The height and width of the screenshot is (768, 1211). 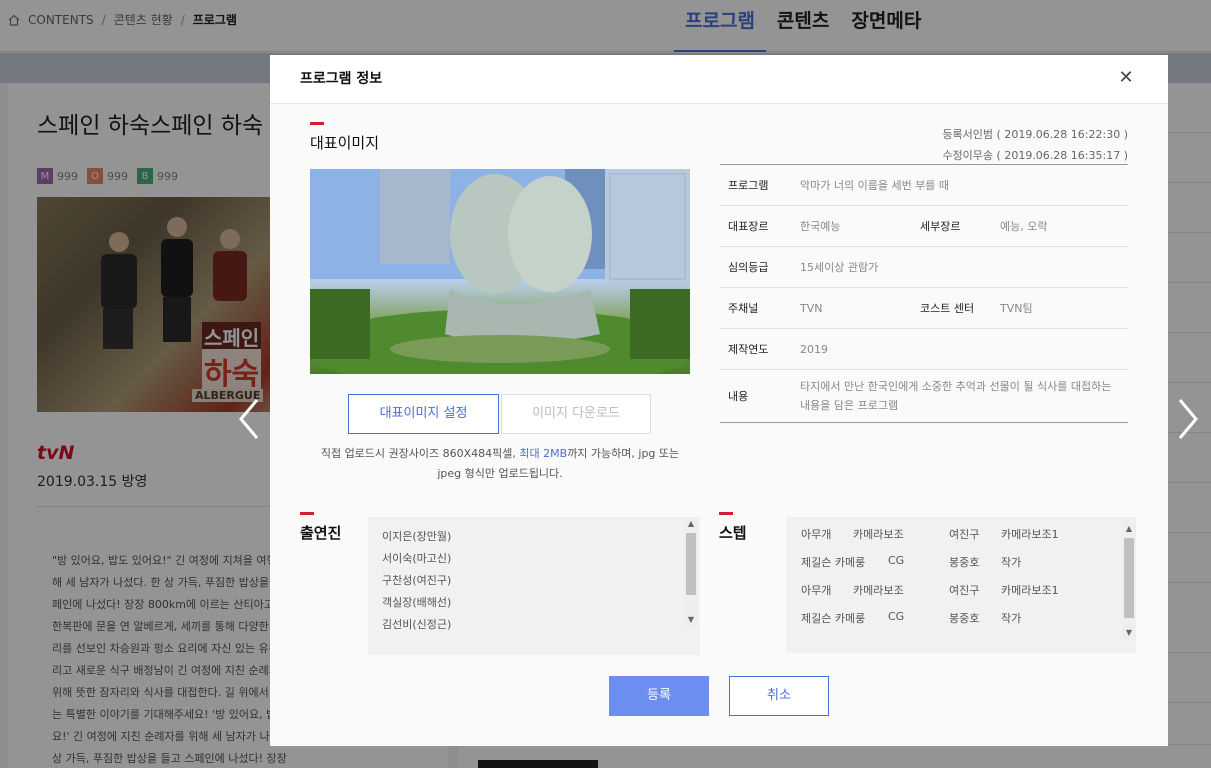 I want to click on info-row-channel: 주채널 TVN 코스트 센터 TVN팀, so click(x=924, y=308).